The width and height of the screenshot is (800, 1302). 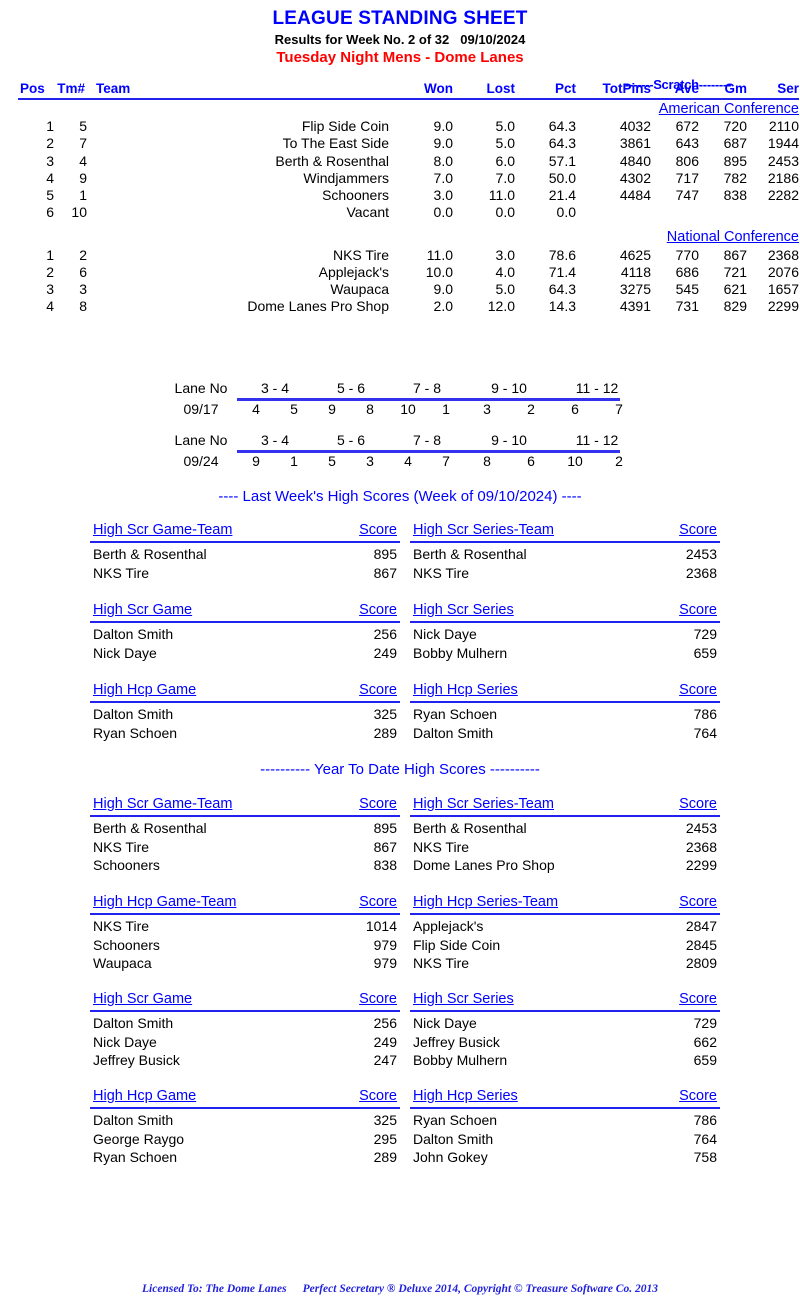 I want to click on lane-team-number: 9, so click(x=332, y=409).